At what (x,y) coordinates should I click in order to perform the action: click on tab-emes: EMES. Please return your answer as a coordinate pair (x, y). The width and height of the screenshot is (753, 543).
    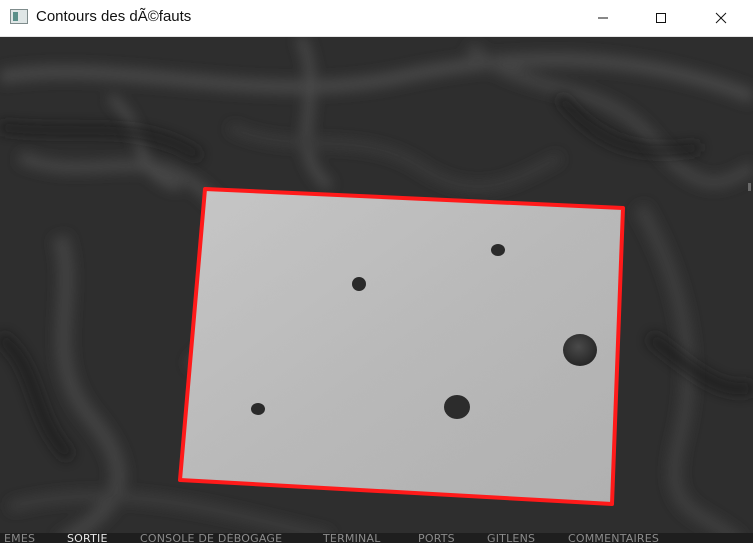
    Looking at the image, I should click on (19, 538).